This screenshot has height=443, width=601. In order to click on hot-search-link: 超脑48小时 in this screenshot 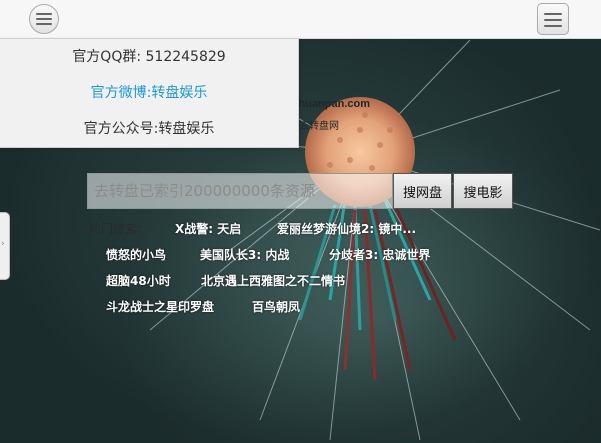, I will do `click(138, 280)`.